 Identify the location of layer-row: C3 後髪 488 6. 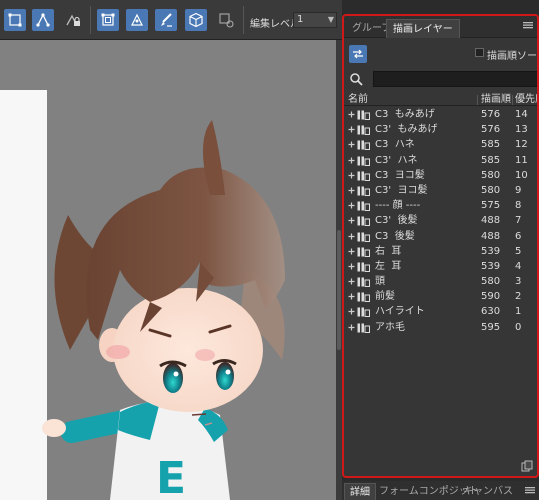
(440, 236).